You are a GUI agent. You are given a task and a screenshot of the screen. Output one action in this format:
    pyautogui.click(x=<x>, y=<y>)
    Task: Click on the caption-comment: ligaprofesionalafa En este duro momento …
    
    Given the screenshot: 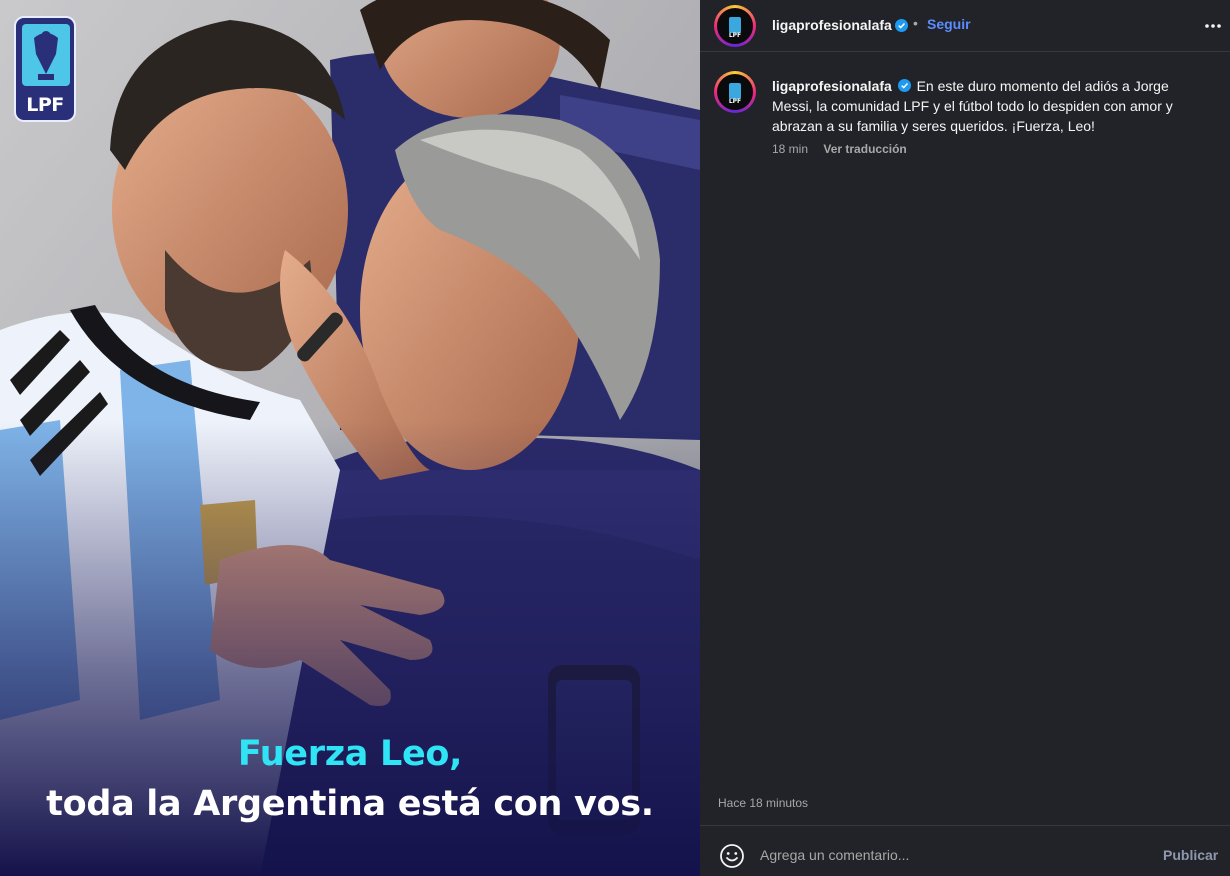 What is the action you would take?
    pyautogui.click(x=992, y=106)
    